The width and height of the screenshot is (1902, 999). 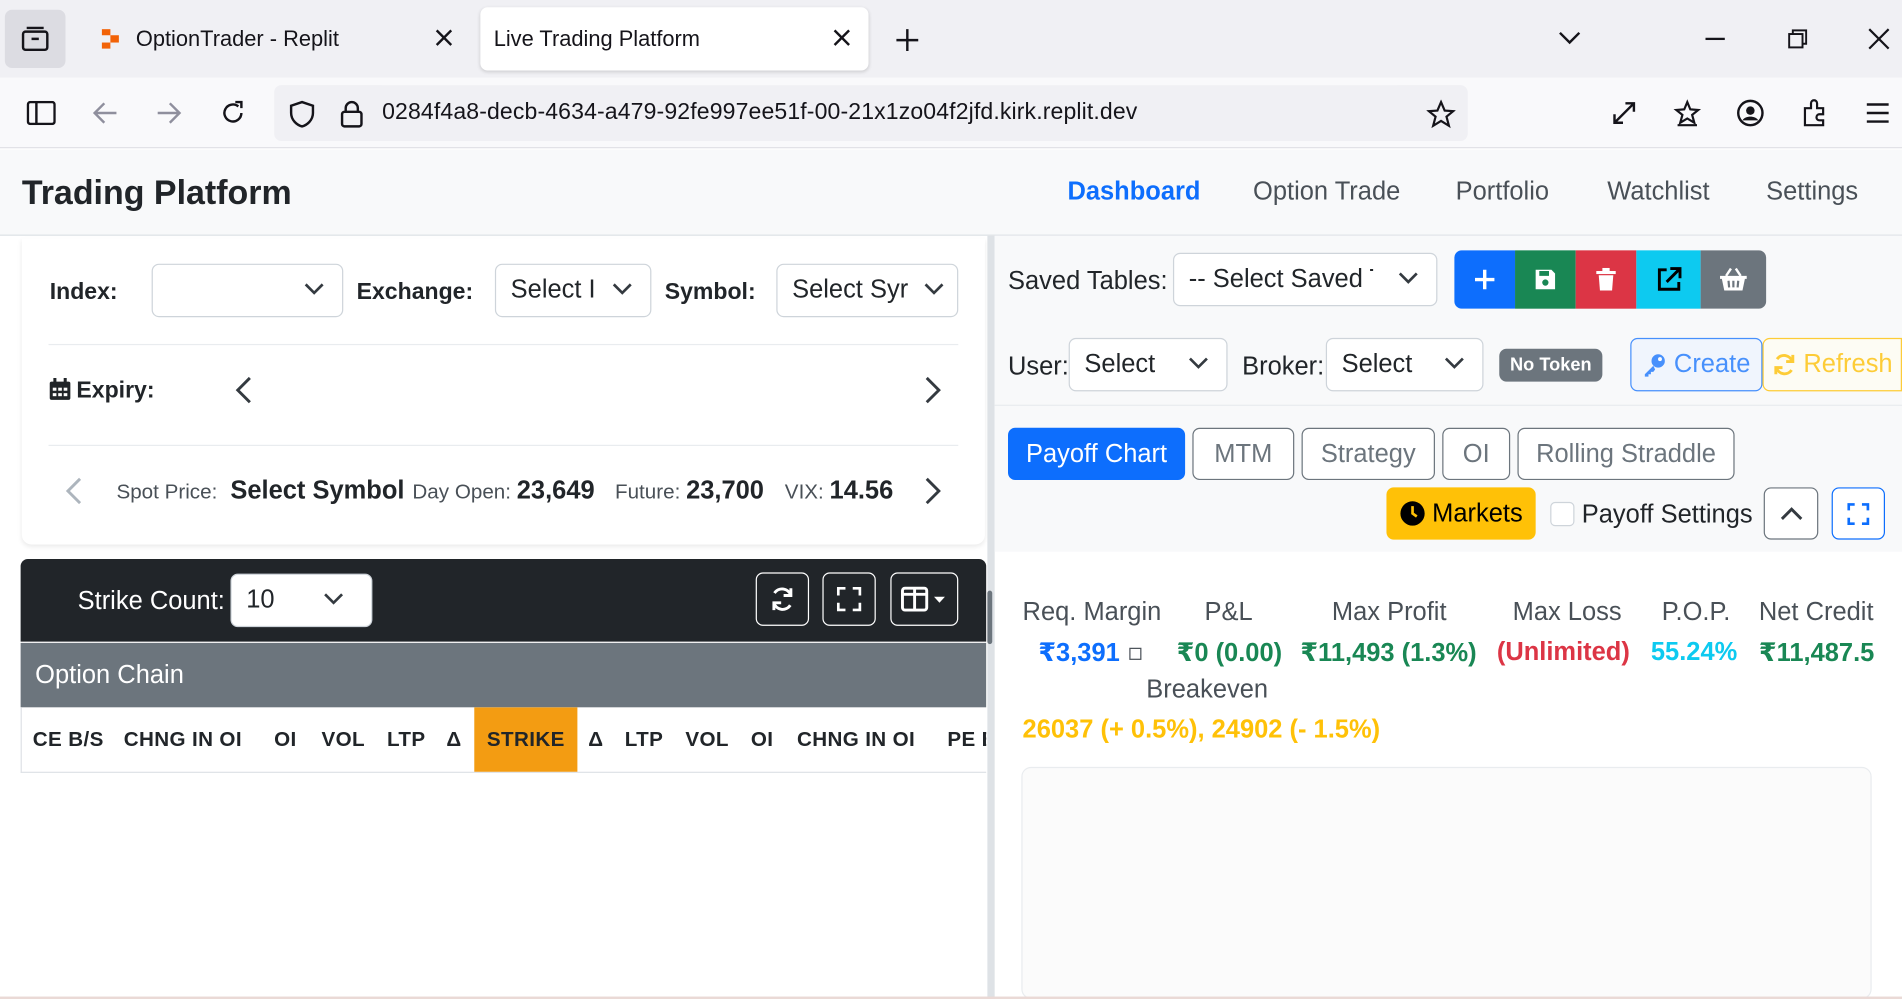 I want to click on col-pe-oi: OI, so click(x=762, y=739).